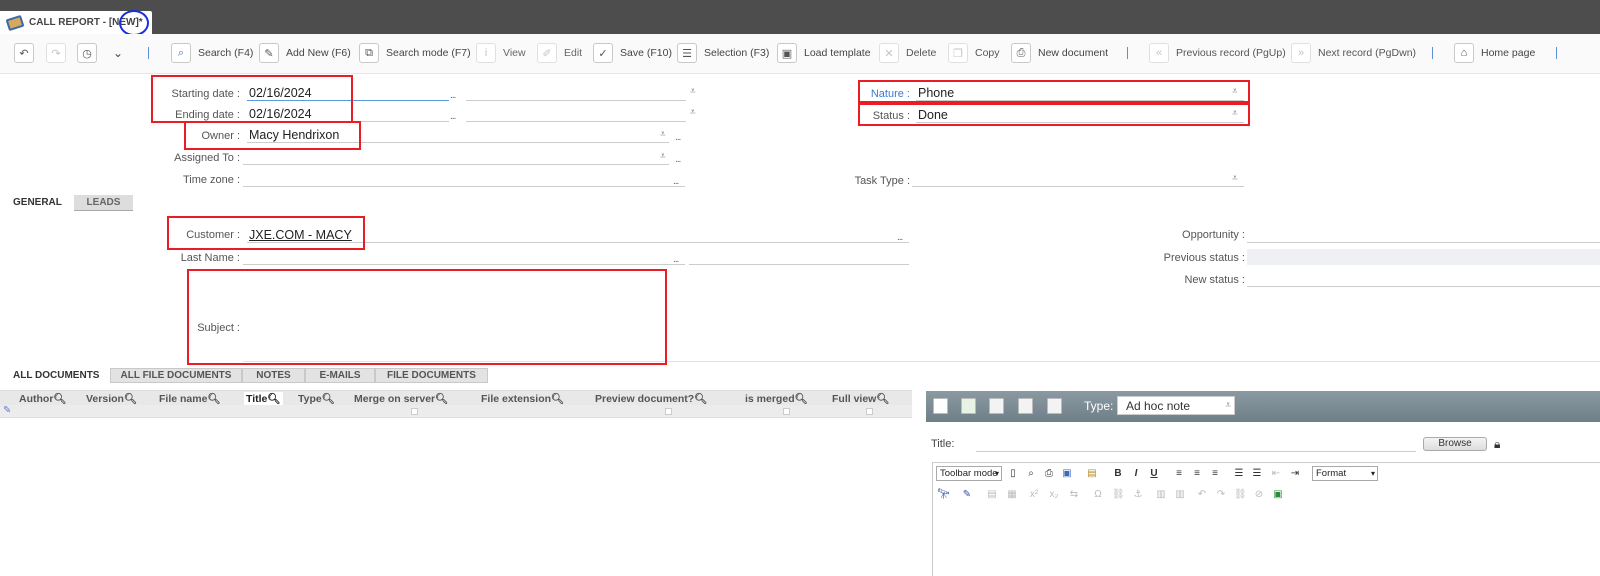 The image size is (1600, 576). Describe the element at coordinates (1423, 235) in the screenshot. I see `opportunity-field` at that location.